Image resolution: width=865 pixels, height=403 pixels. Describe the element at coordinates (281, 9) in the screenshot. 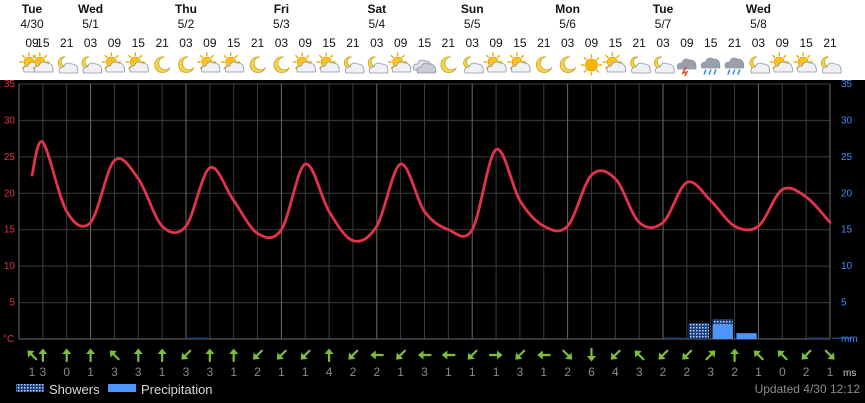

I see `day-label: Fri` at that location.